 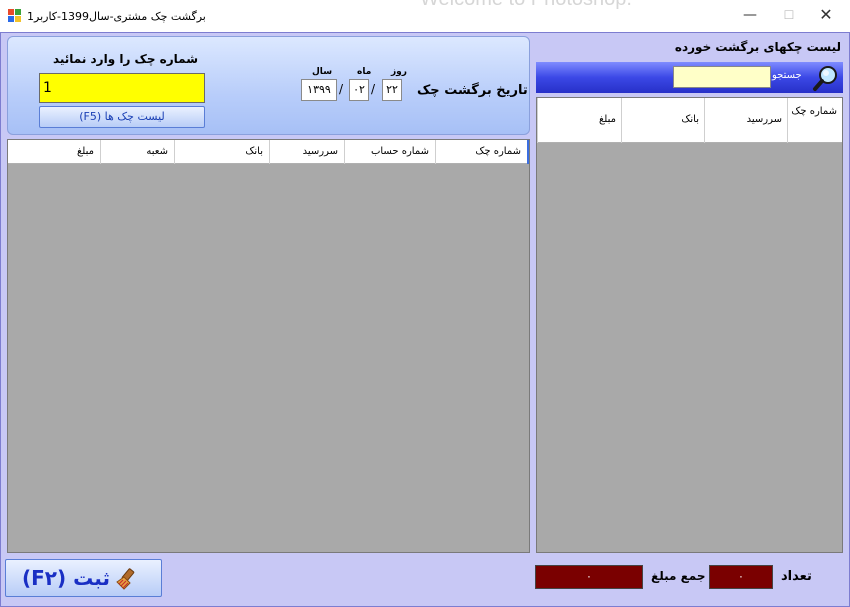 I want to click on day-field: ۲۲, so click(x=392, y=90).